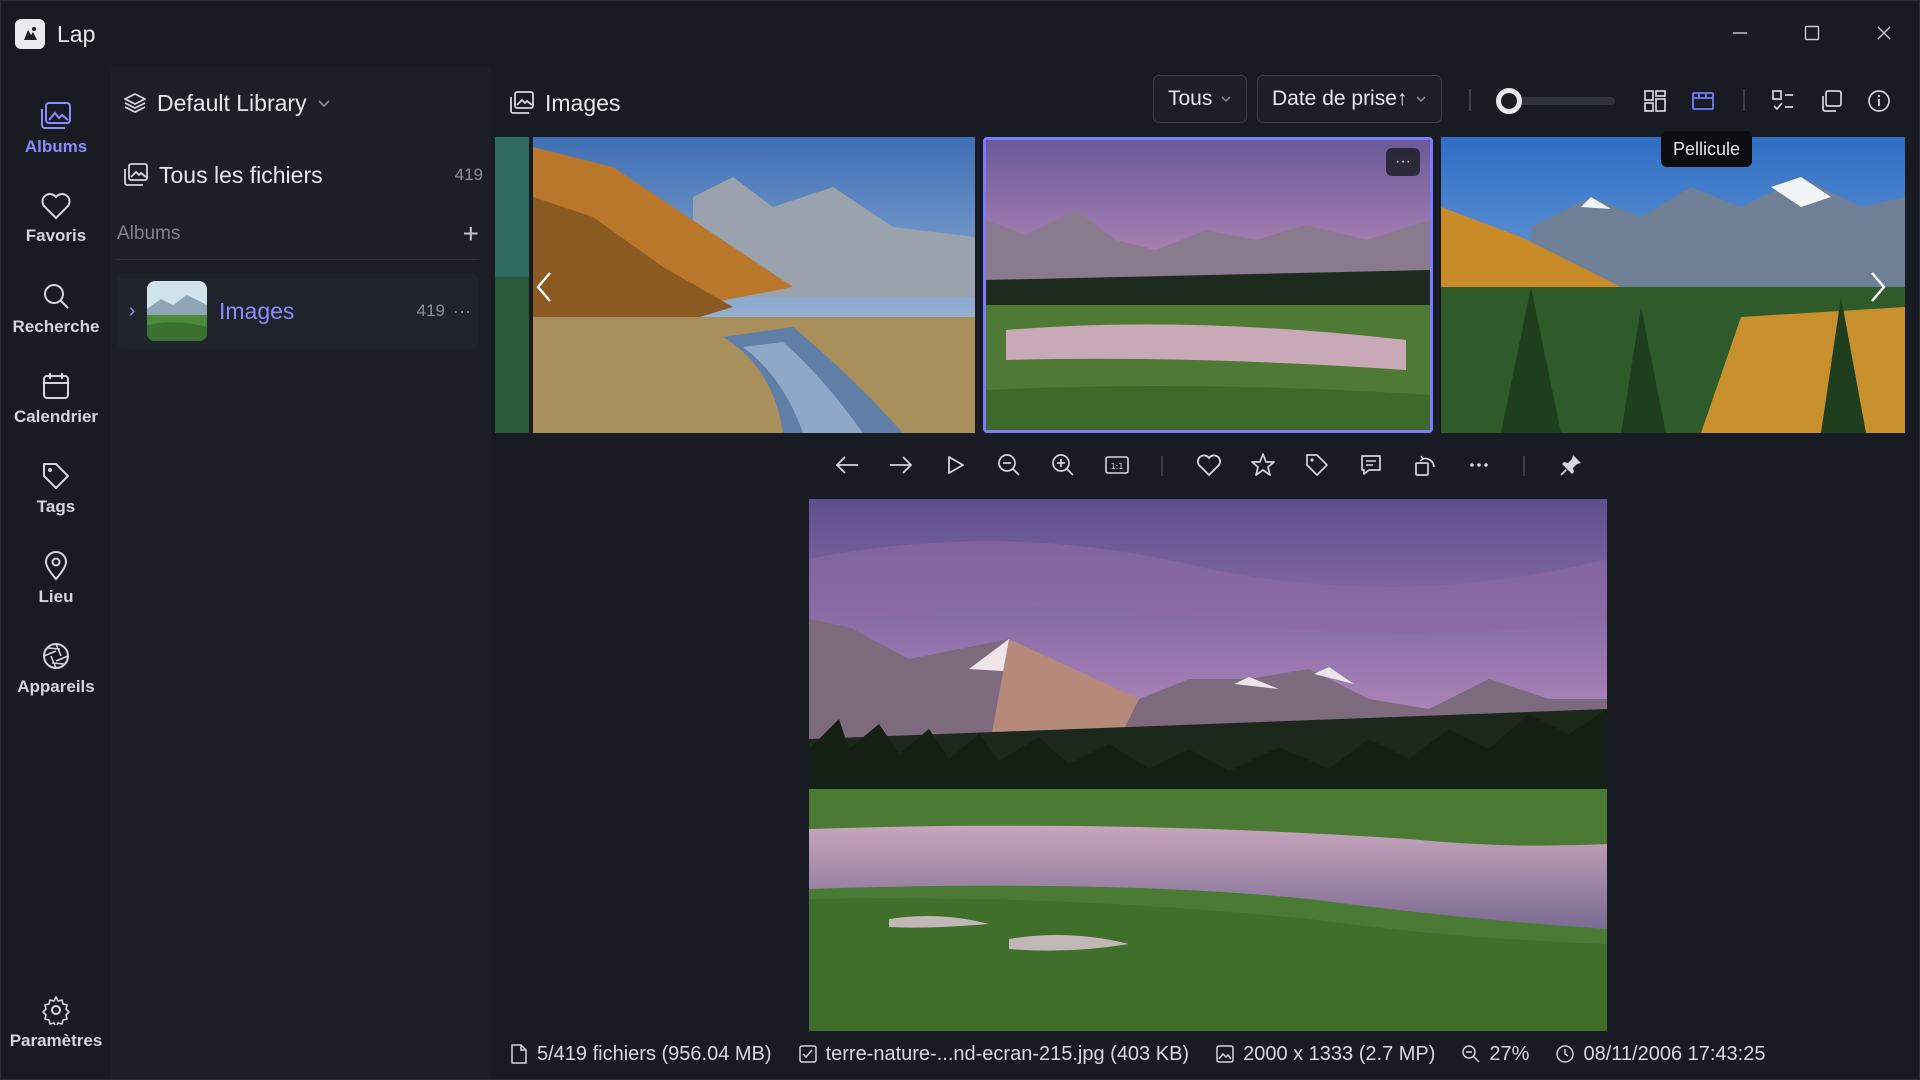 This screenshot has height=1080, width=1920. Describe the element at coordinates (56, 686) in the screenshot. I see `rail-label: Appareils` at that location.